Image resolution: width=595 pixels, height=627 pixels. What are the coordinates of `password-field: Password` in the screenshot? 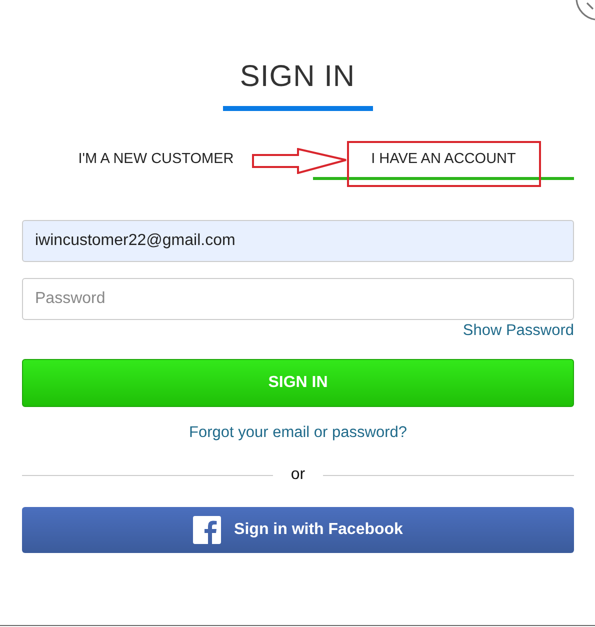 It's located at (298, 299).